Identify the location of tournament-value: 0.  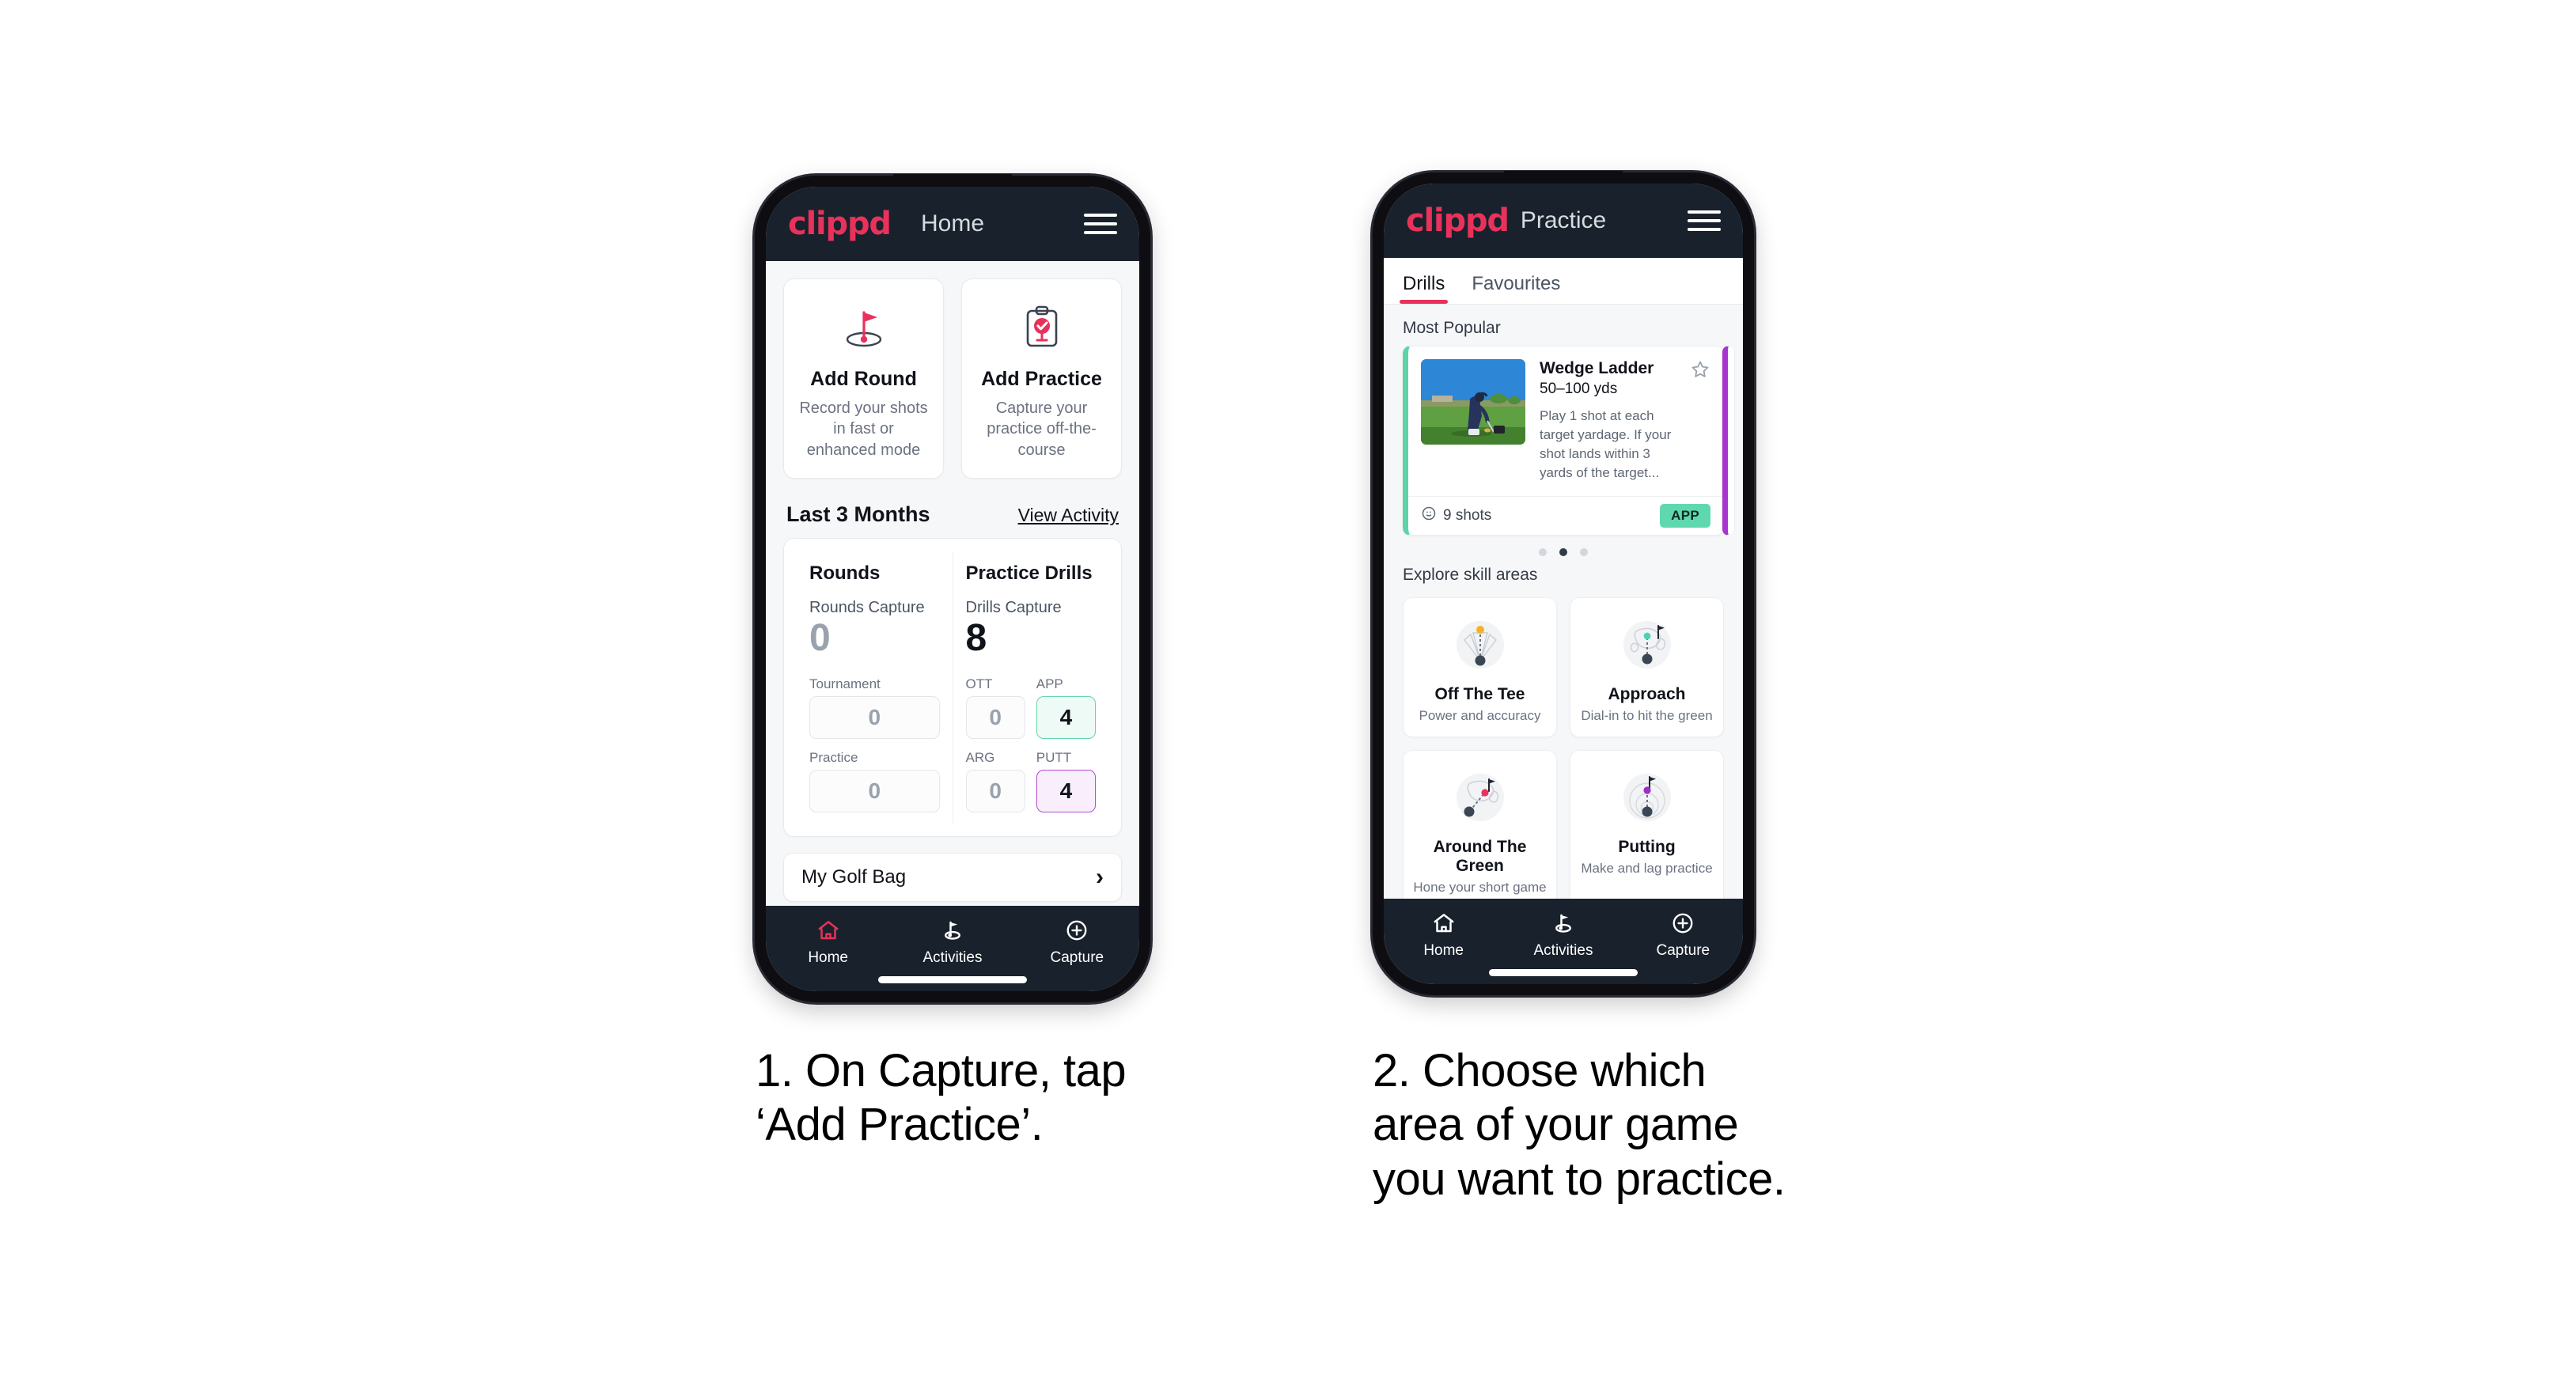
(874, 718).